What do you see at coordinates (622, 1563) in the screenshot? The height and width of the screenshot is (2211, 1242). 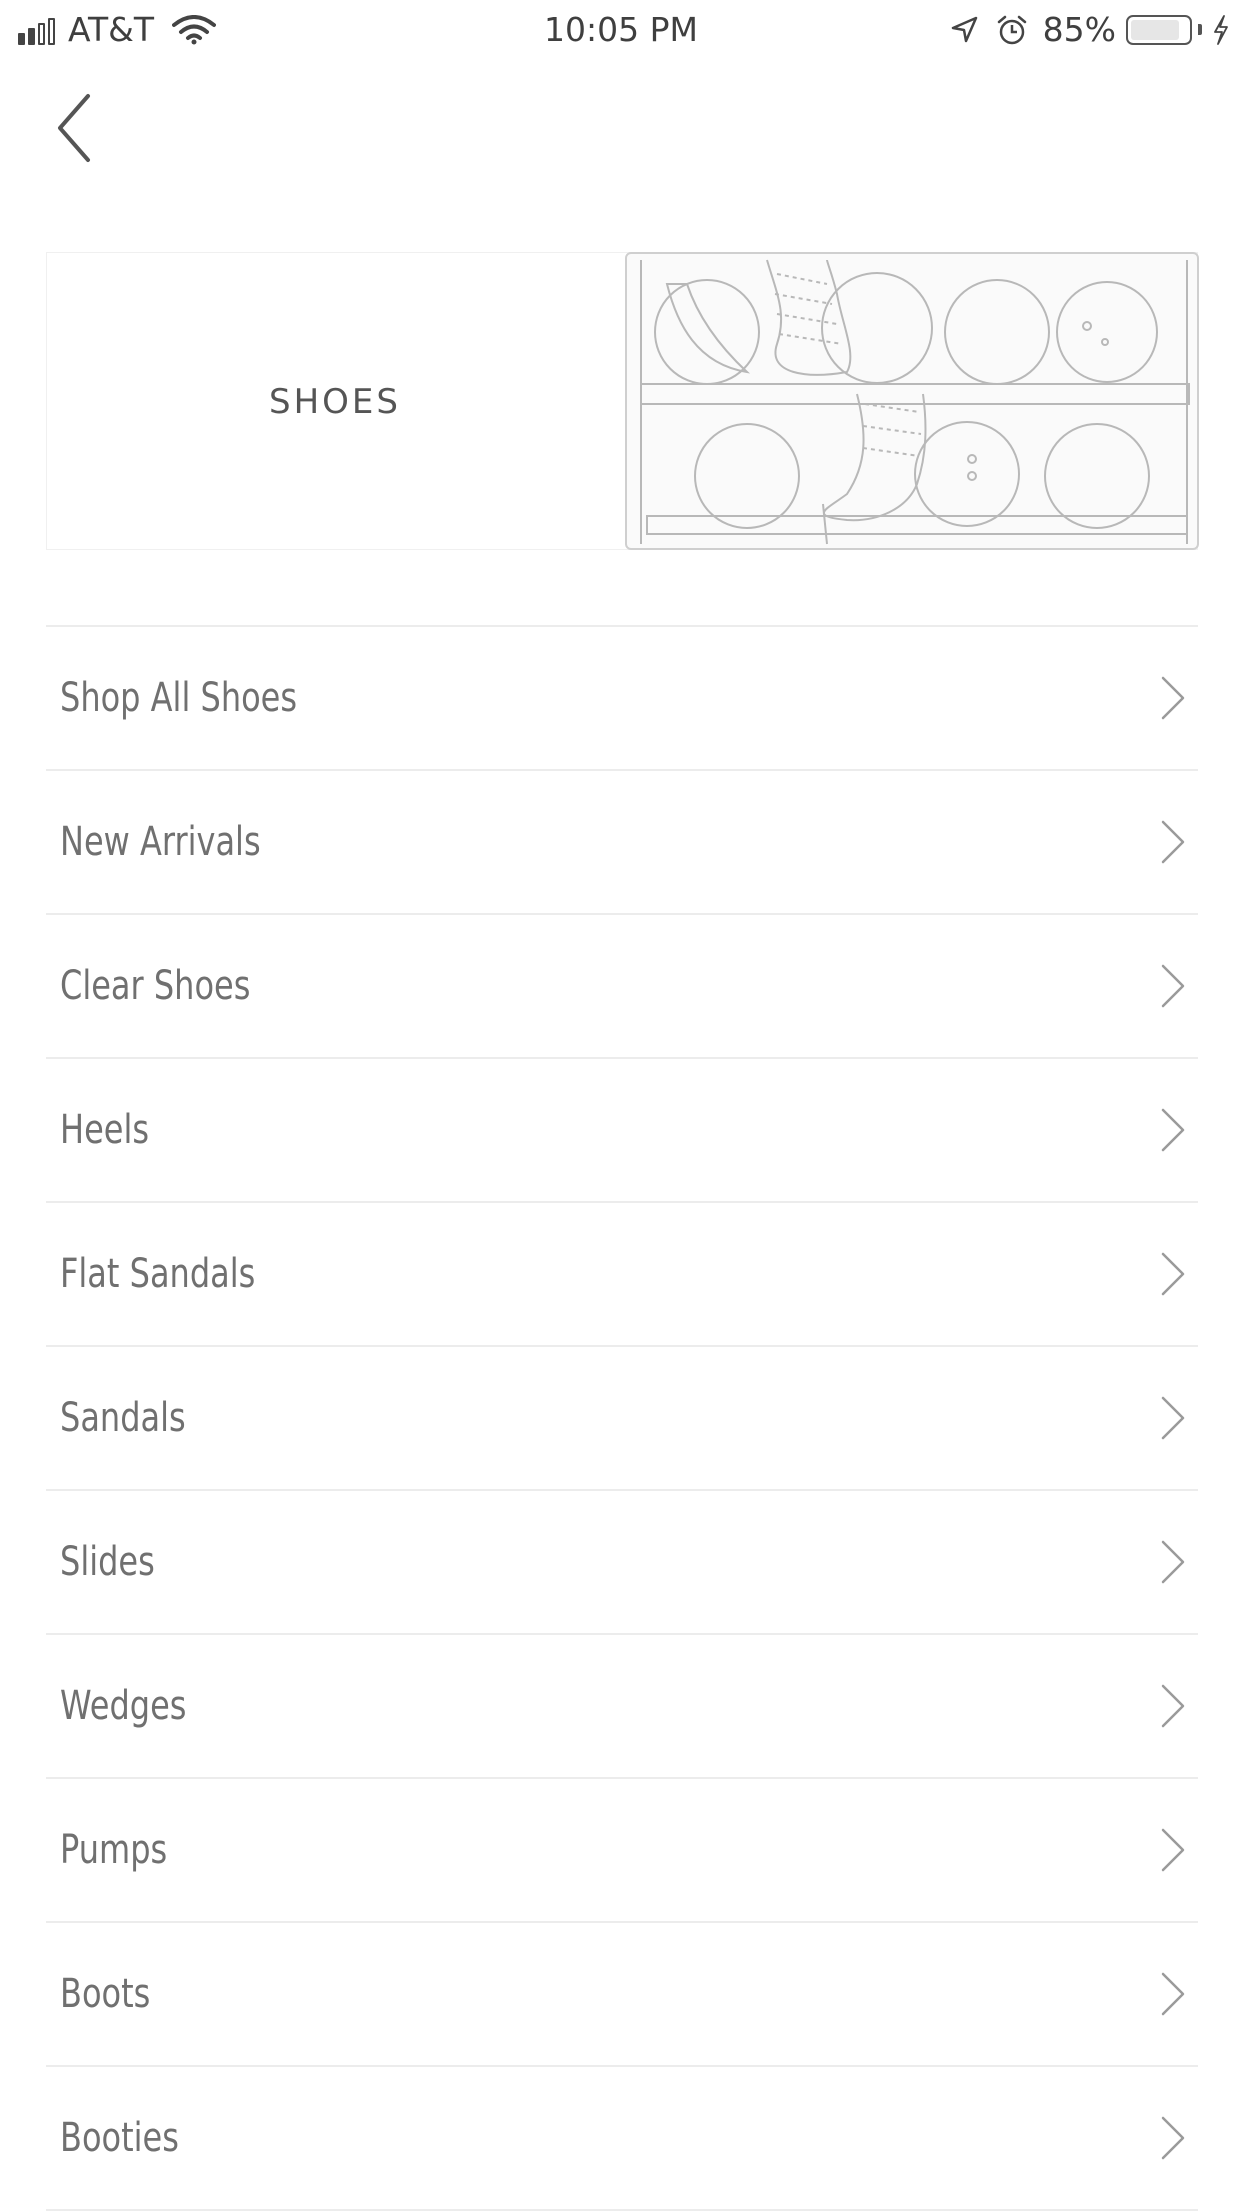 I see `menu-item-slides: Slides` at bounding box center [622, 1563].